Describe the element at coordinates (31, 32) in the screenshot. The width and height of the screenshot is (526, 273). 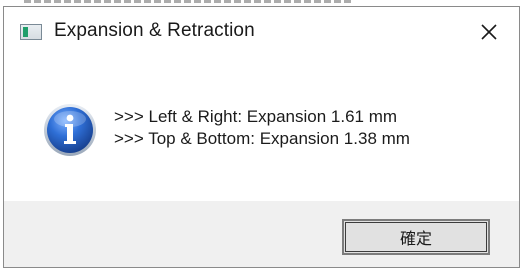
I see `app-window-icon` at that location.